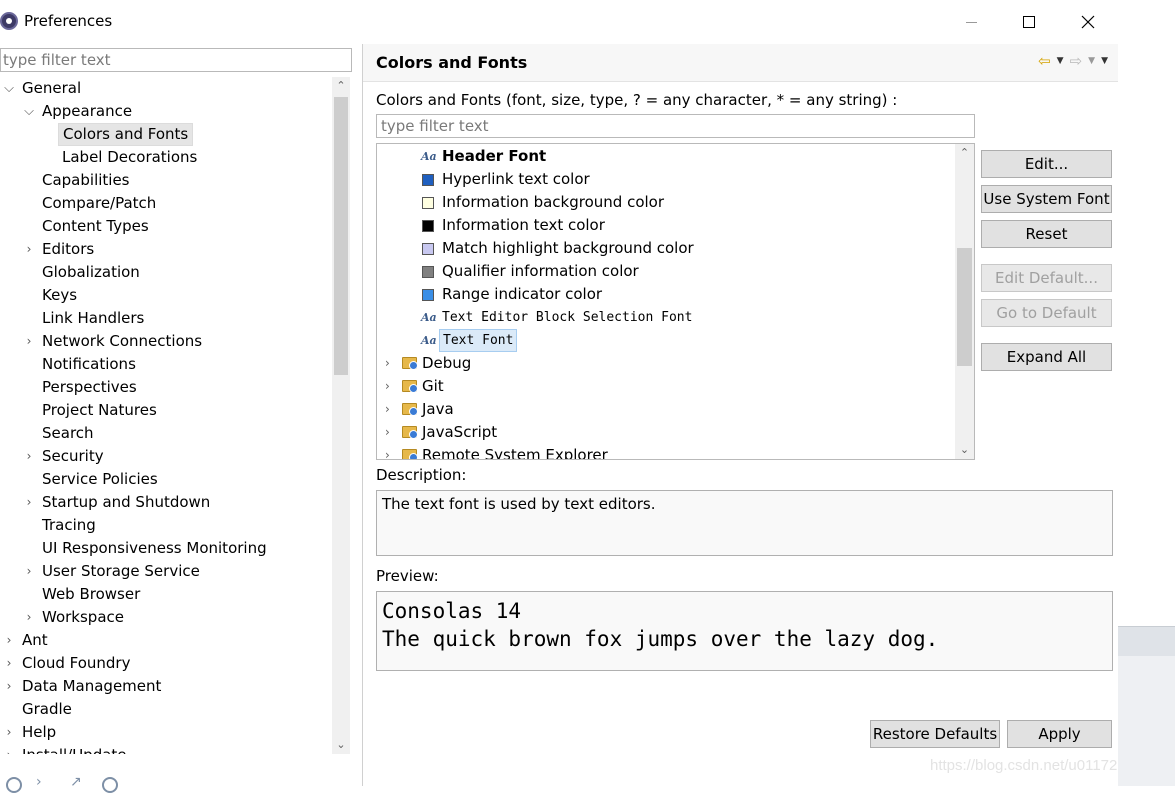  I want to click on colors-fonts-item: Hyperlink text color, so click(665, 179).